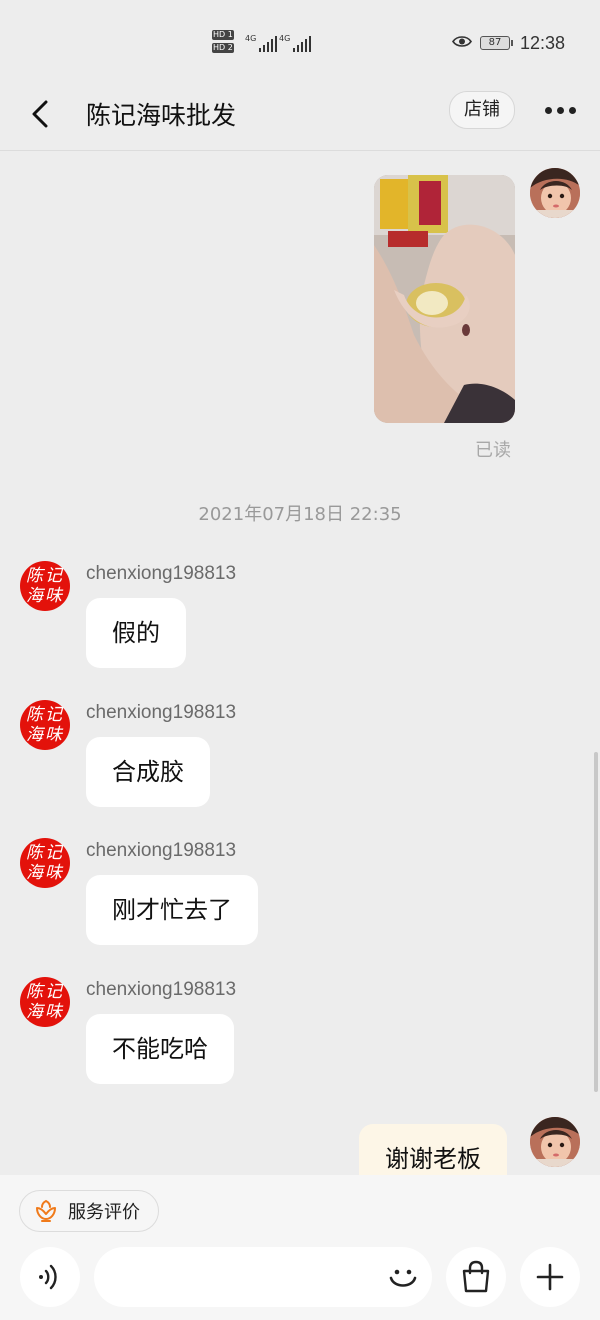  I want to click on voice-icon, so click(48, 1277).